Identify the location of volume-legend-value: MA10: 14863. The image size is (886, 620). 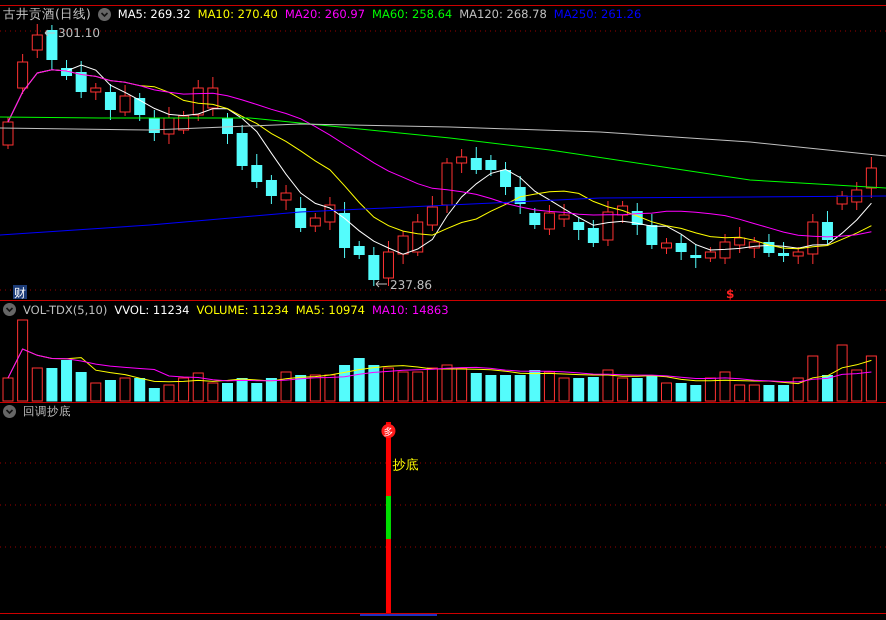
(410, 309).